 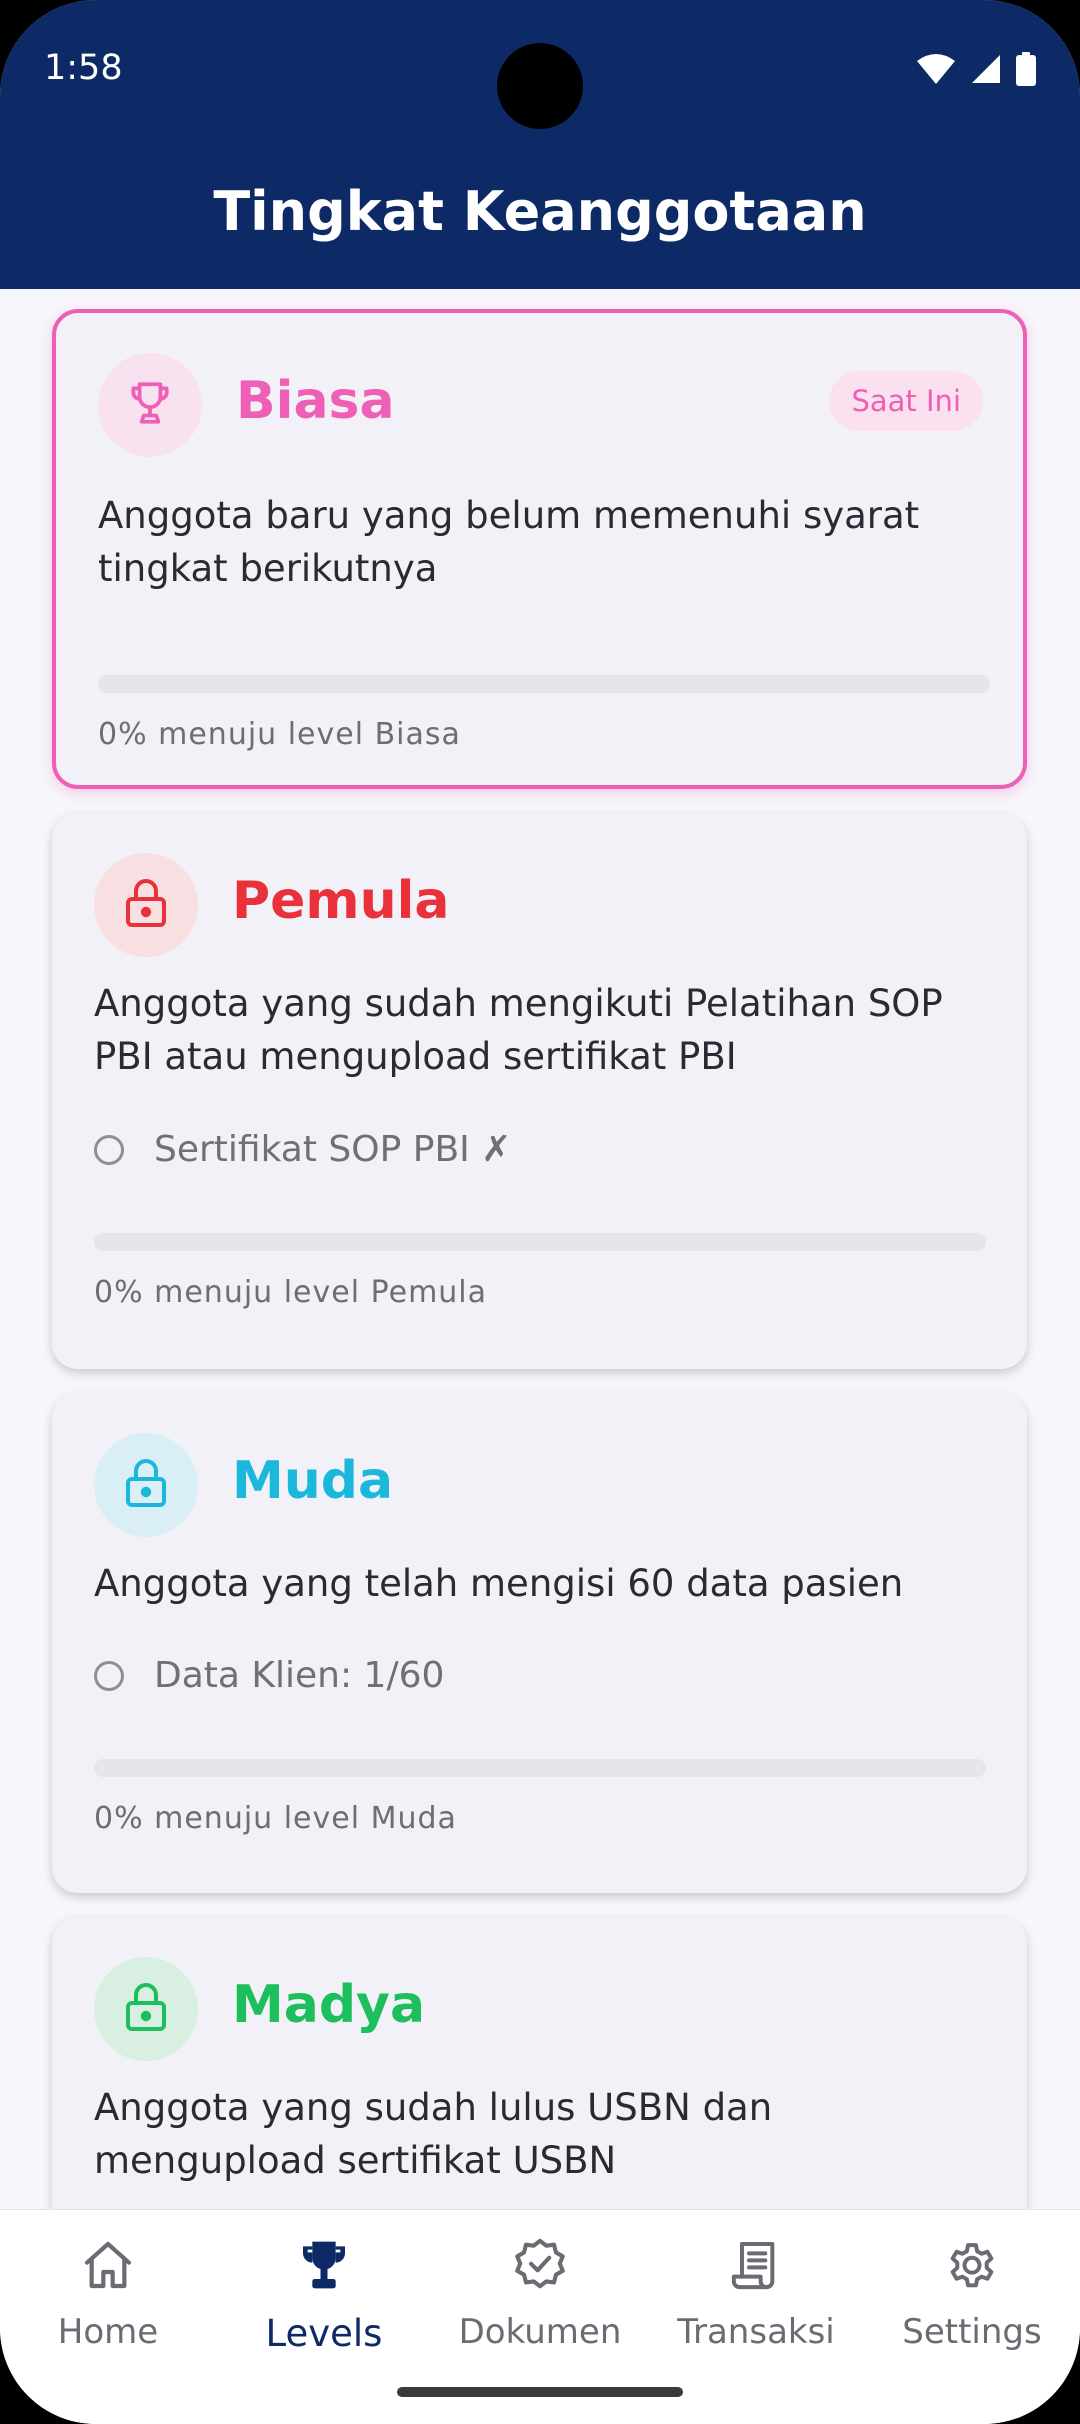 What do you see at coordinates (83, 68) in the screenshot?
I see `status-time: 1:58` at bounding box center [83, 68].